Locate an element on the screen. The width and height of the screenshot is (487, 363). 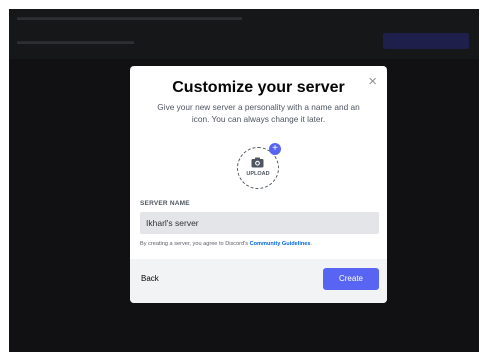
community-guidelines-link: Community Guidelines is located at coordinates (280, 244).